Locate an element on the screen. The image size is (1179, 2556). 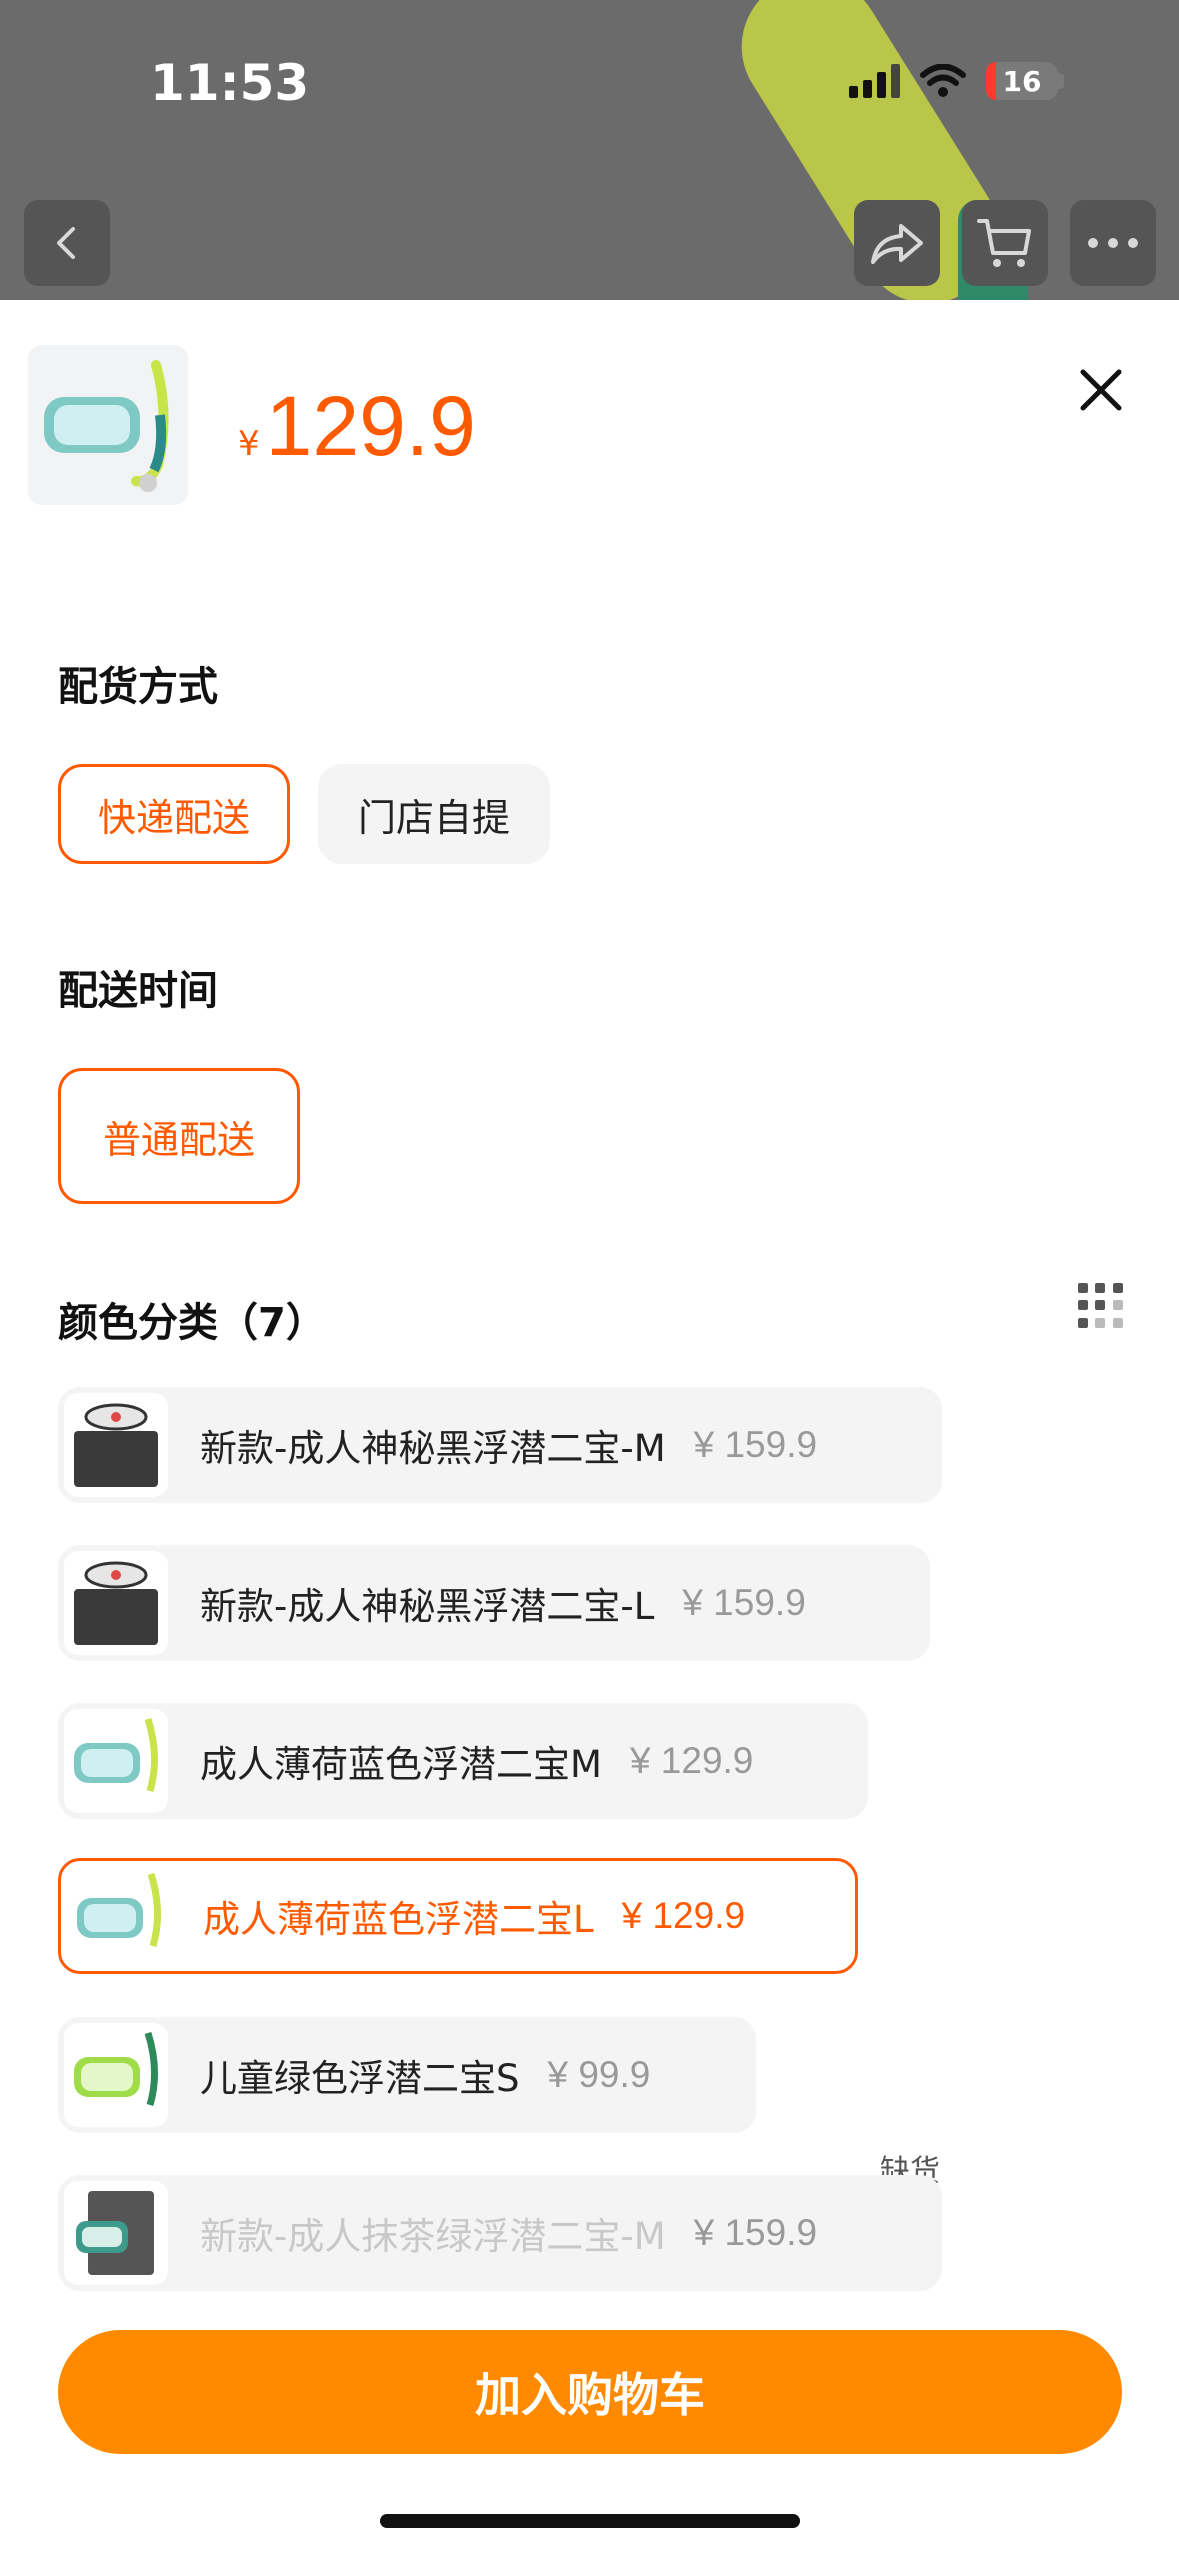
delivery-method-title: 配货方式 is located at coordinates (138, 687).